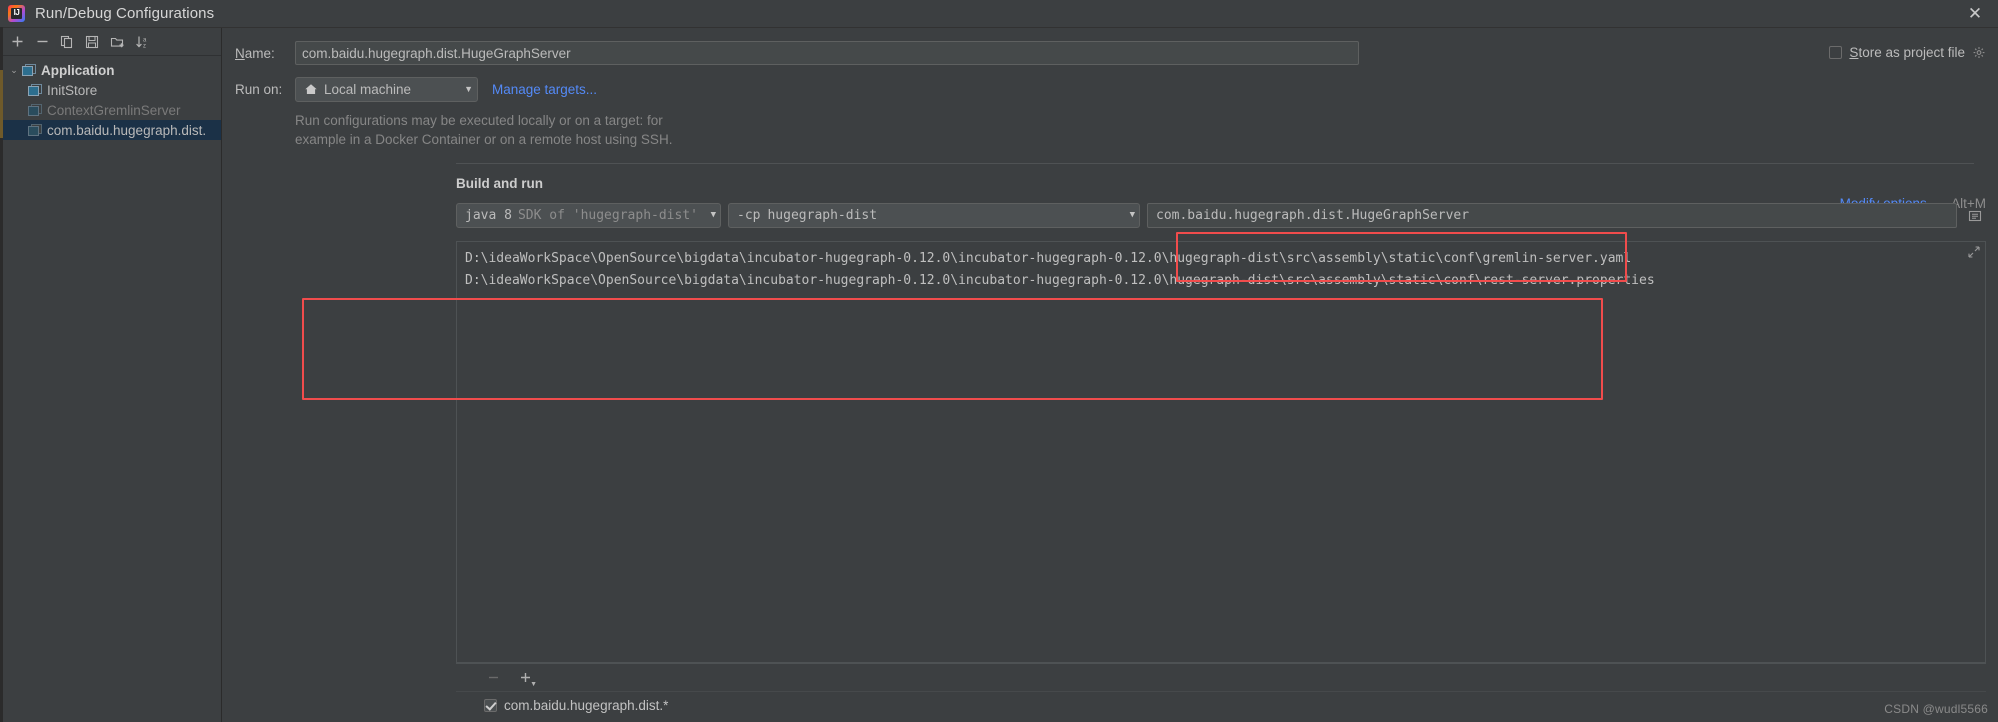 The width and height of the screenshot is (1998, 722). Describe the element at coordinates (42, 42) in the screenshot. I see `remove-configuration-button` at that location.